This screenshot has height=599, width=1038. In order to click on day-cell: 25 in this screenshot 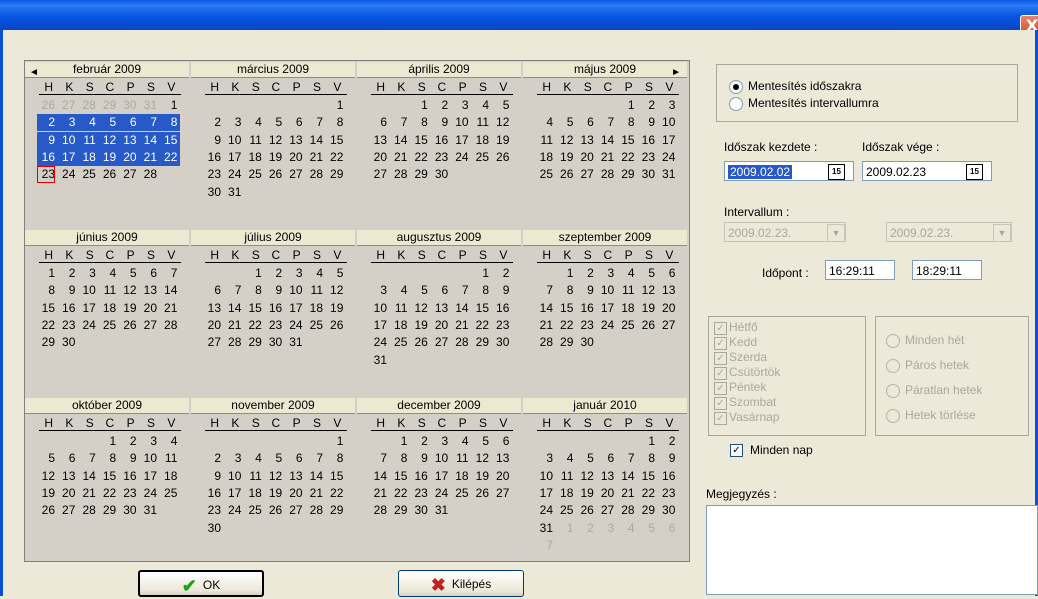, I will do `click(625, 325)`.